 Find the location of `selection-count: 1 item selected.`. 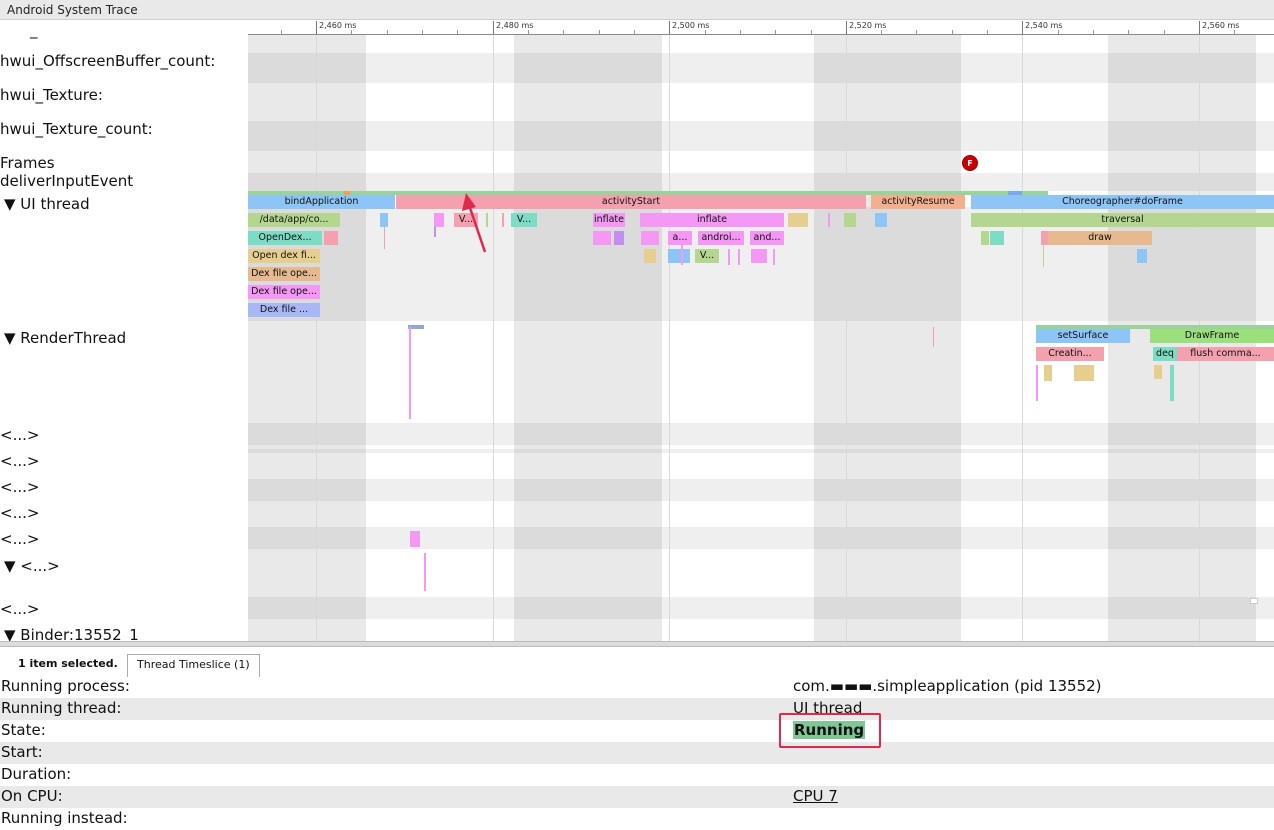

selection-count: 1 item selected. is located at coordinates (68, 663).